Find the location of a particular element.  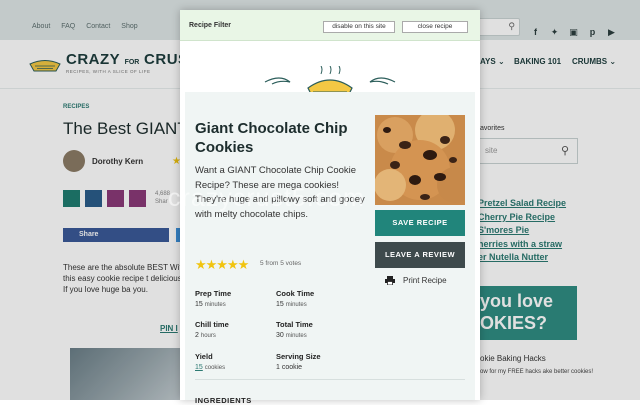

total-time-value: 30 minutes is located at coordinates (294, 335).